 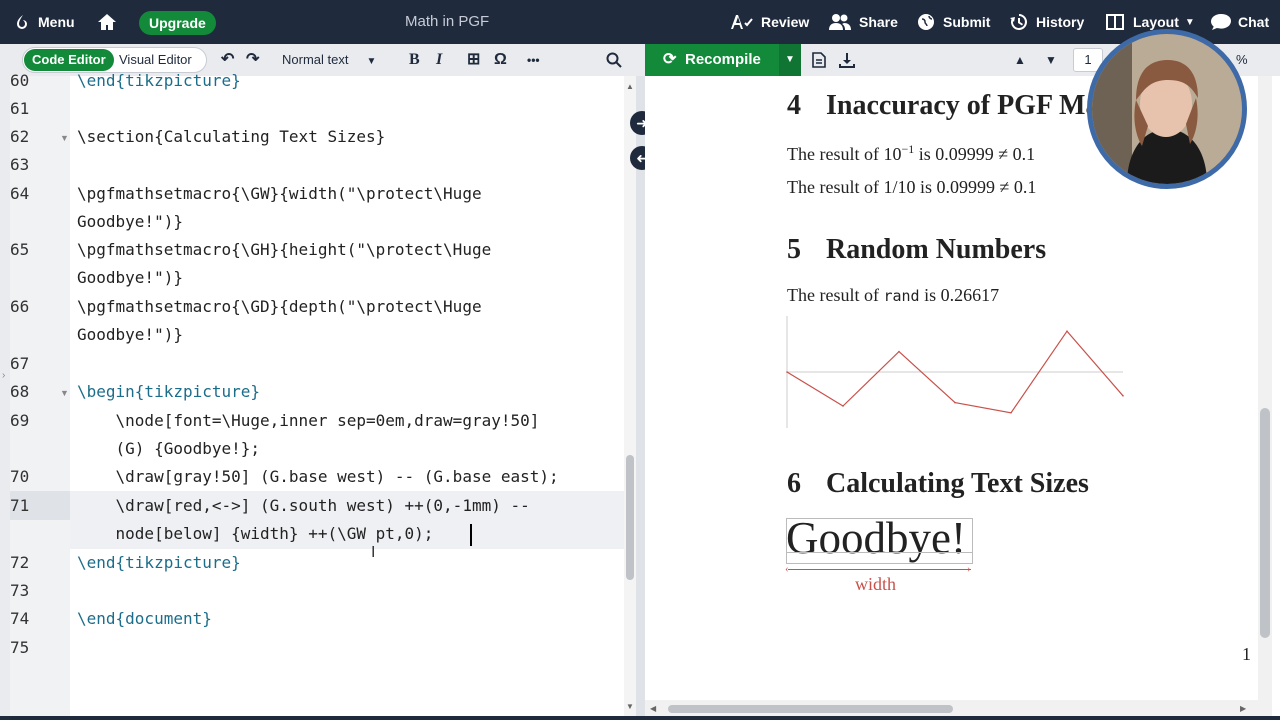 I want to click on history-button: History, so click(x=1047, y=22).